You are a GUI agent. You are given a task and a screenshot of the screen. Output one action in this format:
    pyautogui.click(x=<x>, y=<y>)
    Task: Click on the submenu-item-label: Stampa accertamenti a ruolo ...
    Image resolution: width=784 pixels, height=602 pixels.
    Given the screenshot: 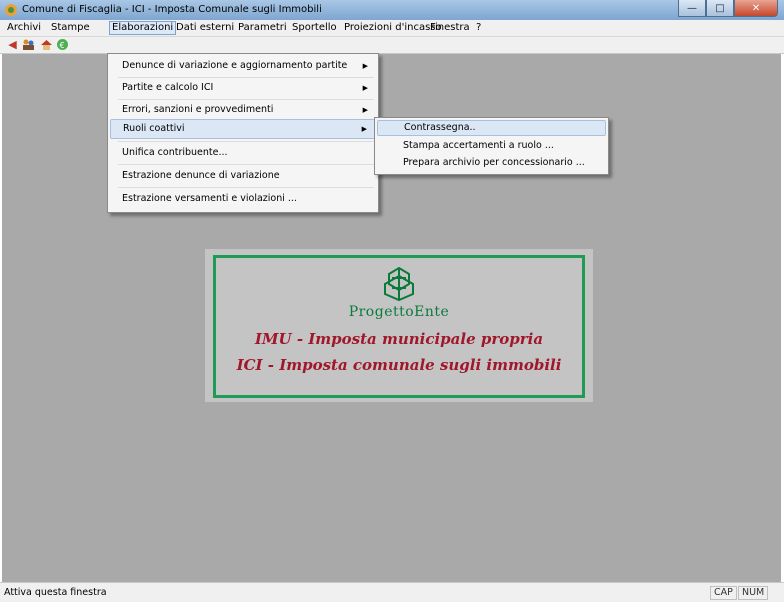 What is the action you would take?
    pyautogui.click(x=478, y=145)
    